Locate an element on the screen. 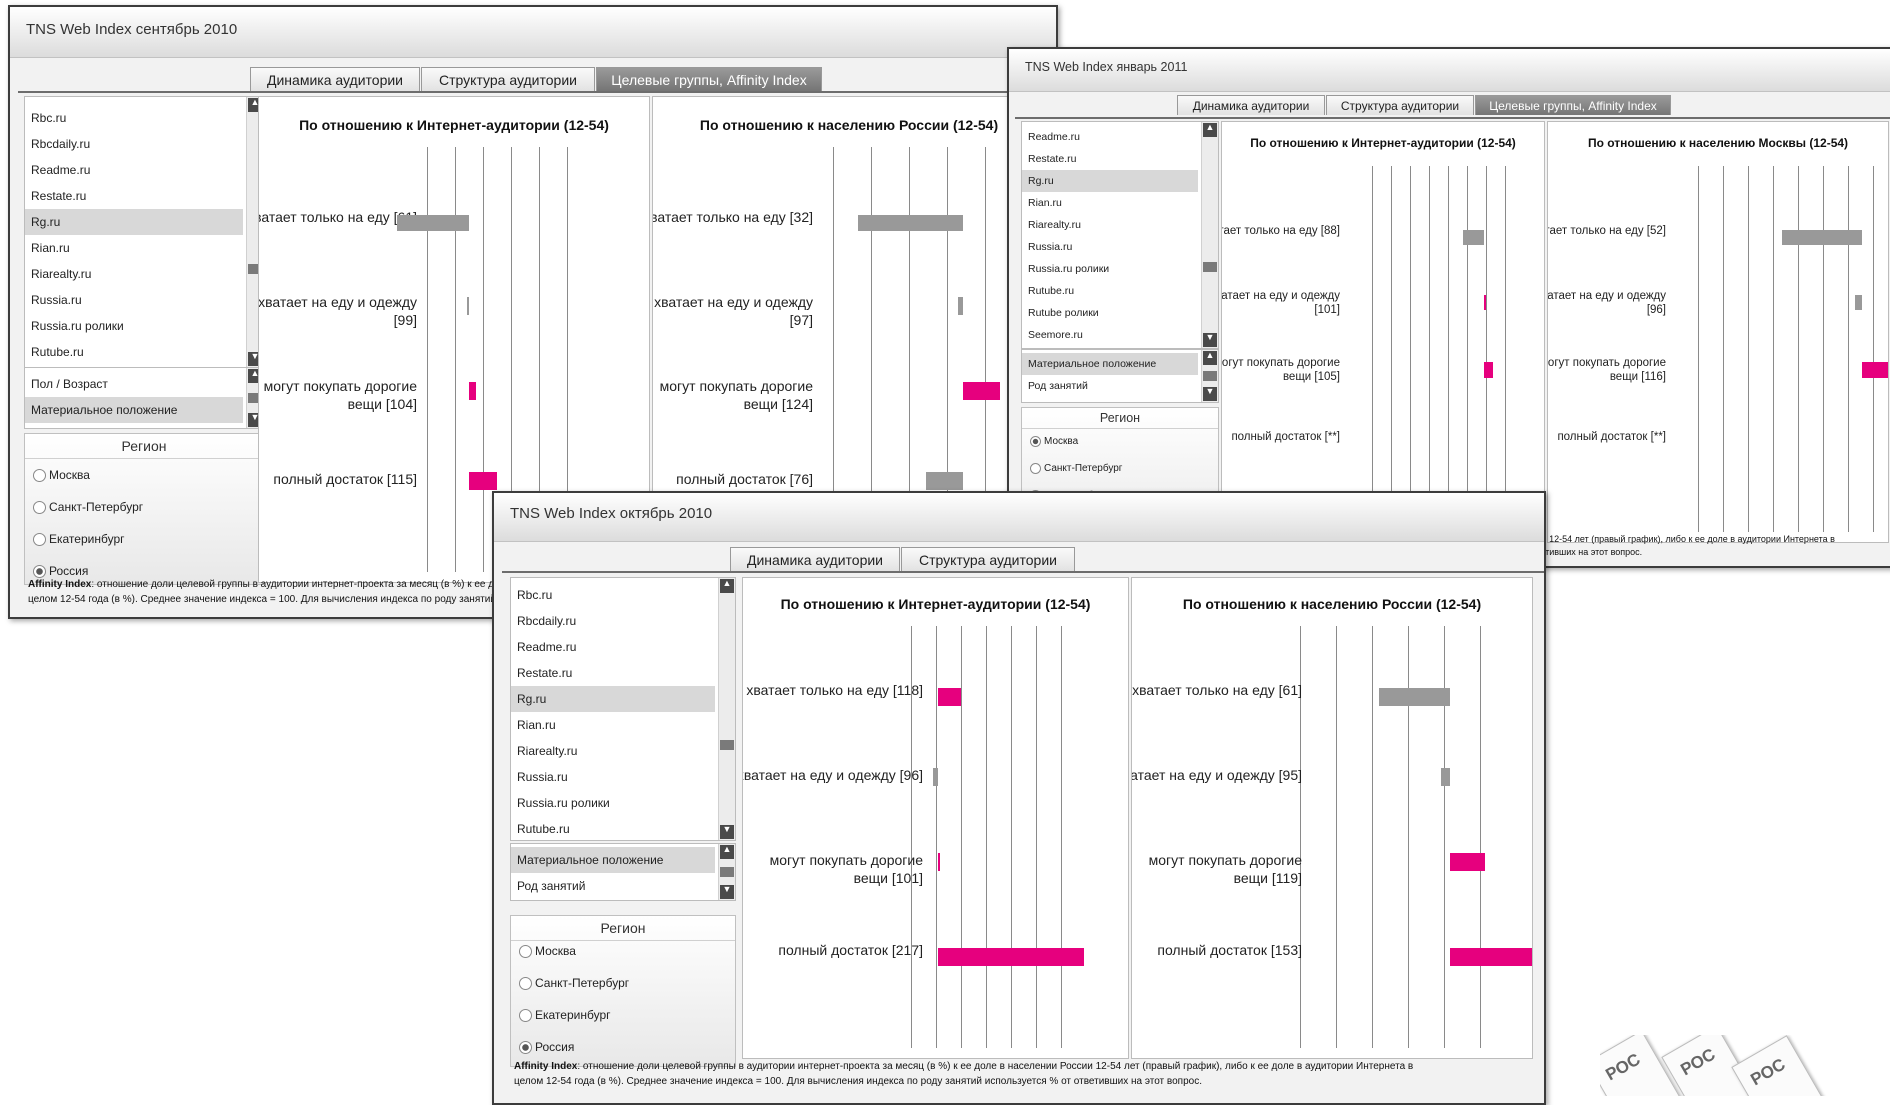  region-option: Россия is located at coordinates (546, 1047).